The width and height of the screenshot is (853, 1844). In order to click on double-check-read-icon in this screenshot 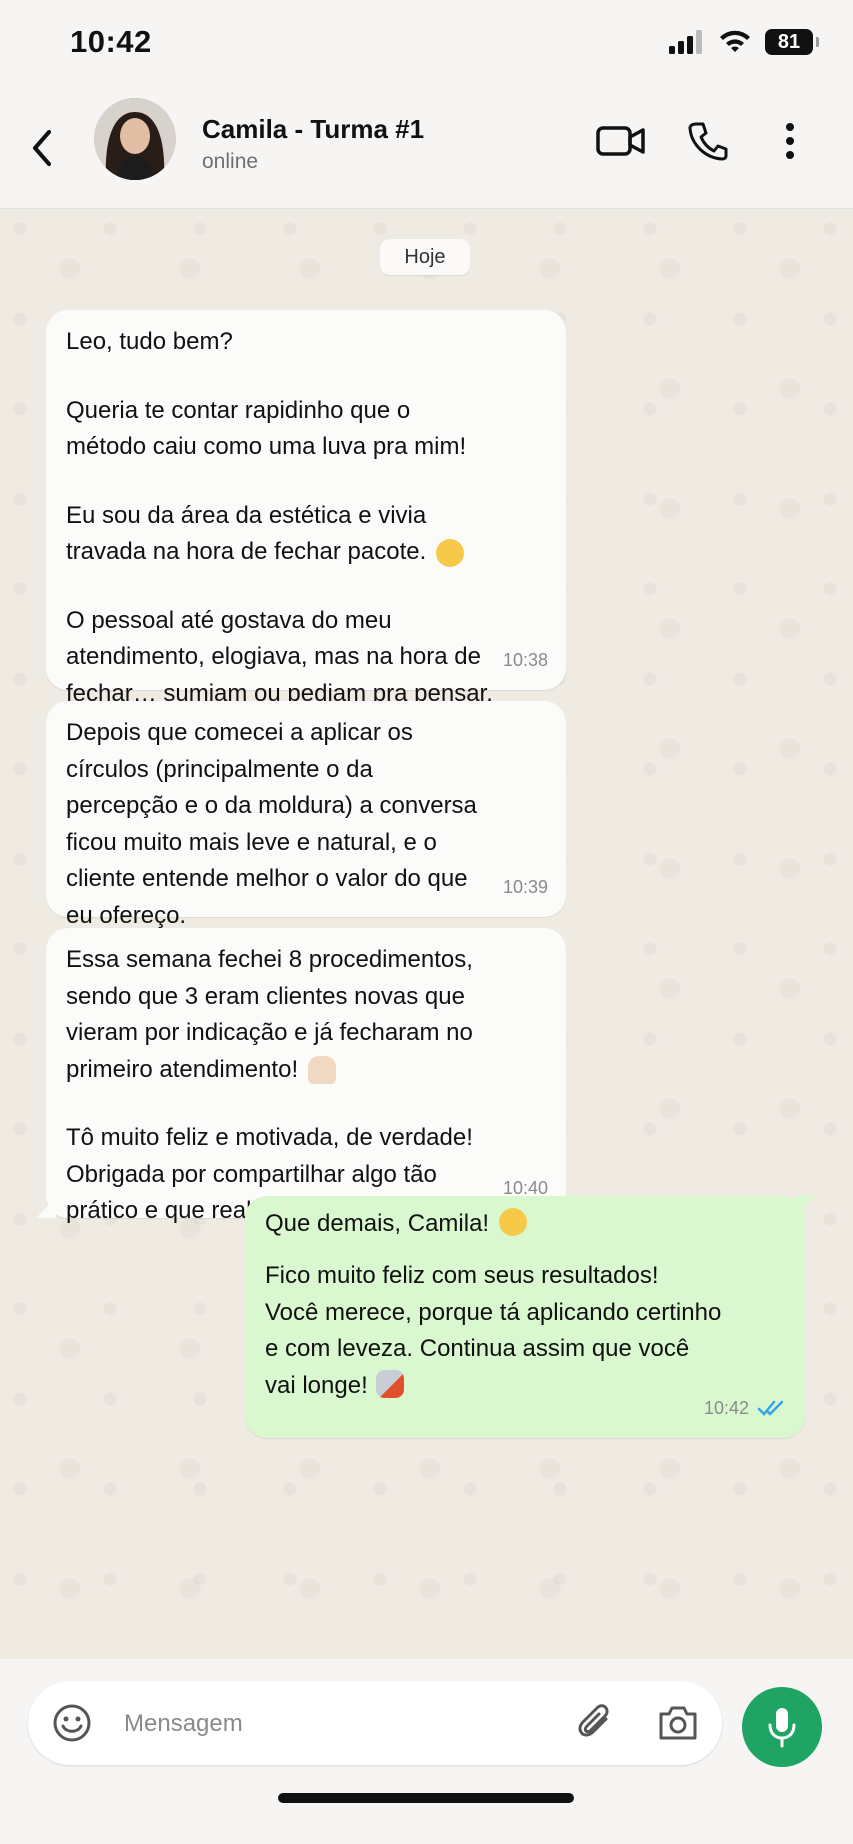, I will do `click(770, 1408)`.